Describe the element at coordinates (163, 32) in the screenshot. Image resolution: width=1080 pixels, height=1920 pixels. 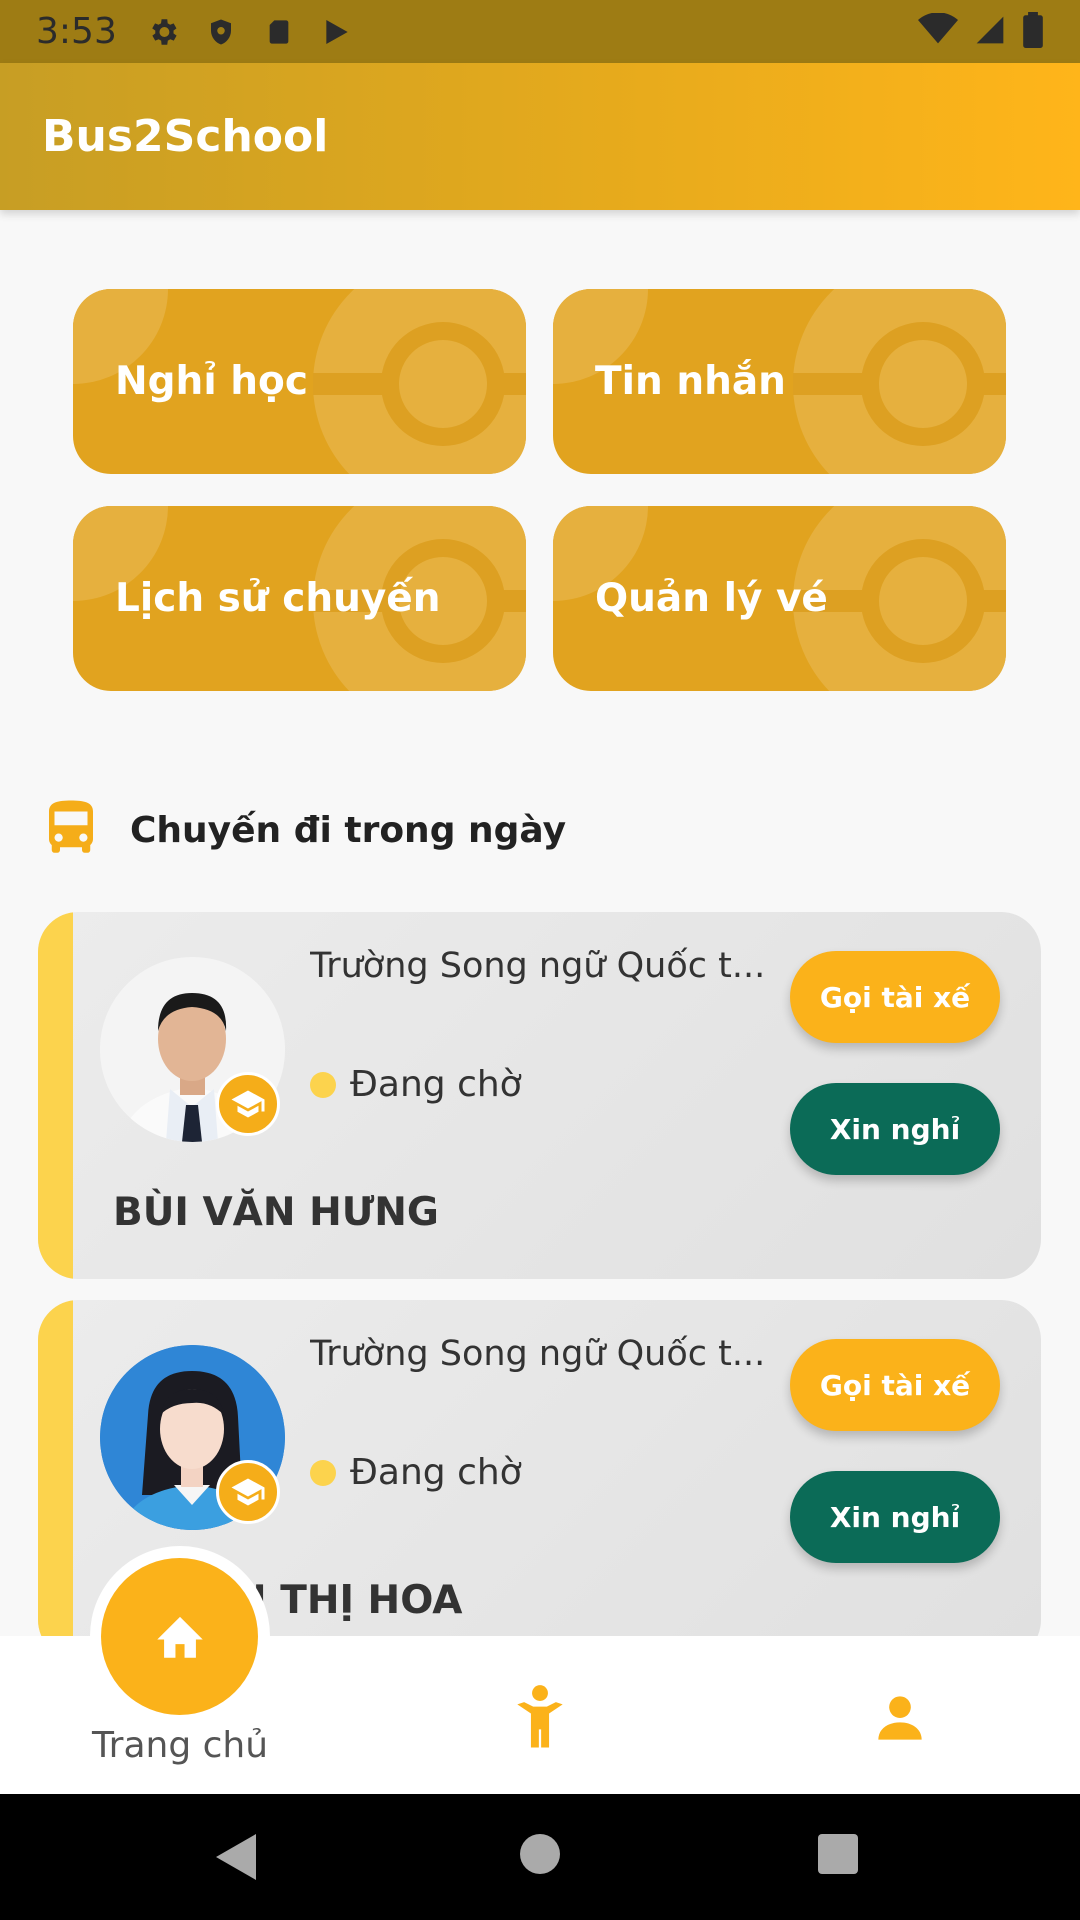
I see `settings-icon` at that location.